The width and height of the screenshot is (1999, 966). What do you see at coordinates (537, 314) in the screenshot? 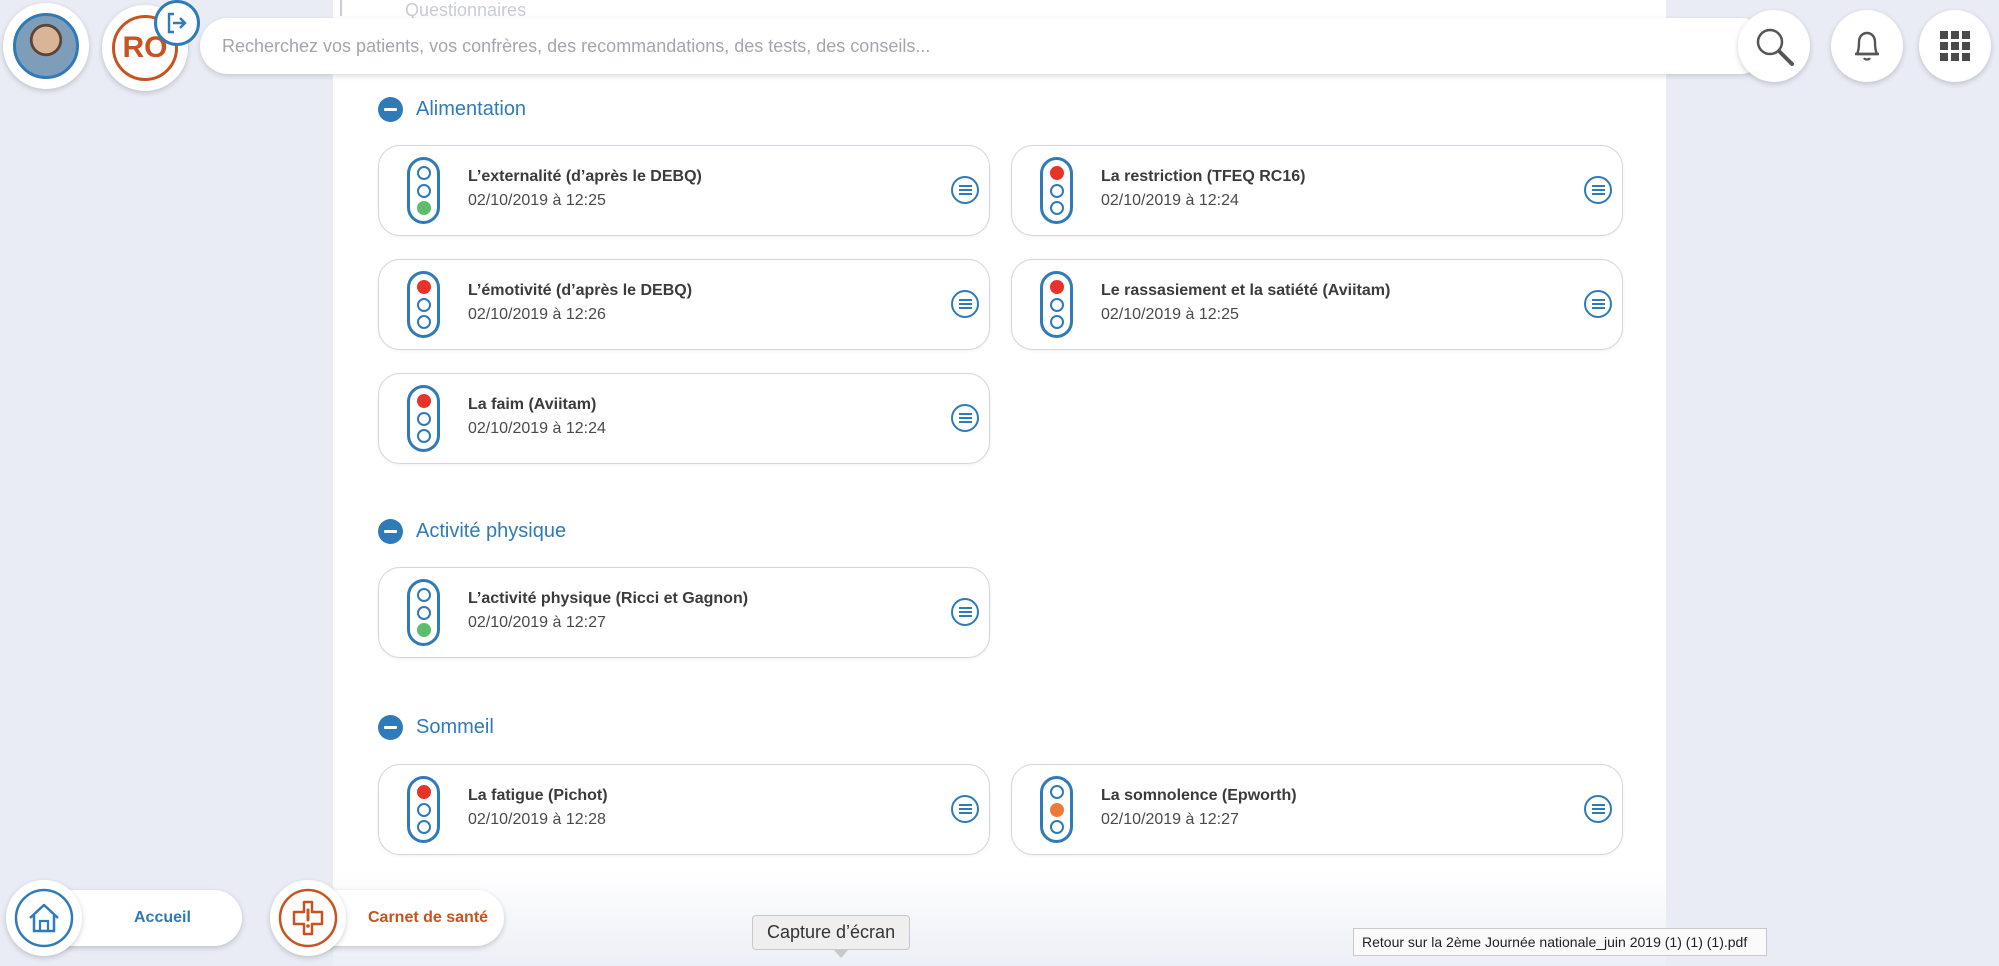
I see `card-date: 02/10/2019 à 12:26` at bounding box center [537, 314].